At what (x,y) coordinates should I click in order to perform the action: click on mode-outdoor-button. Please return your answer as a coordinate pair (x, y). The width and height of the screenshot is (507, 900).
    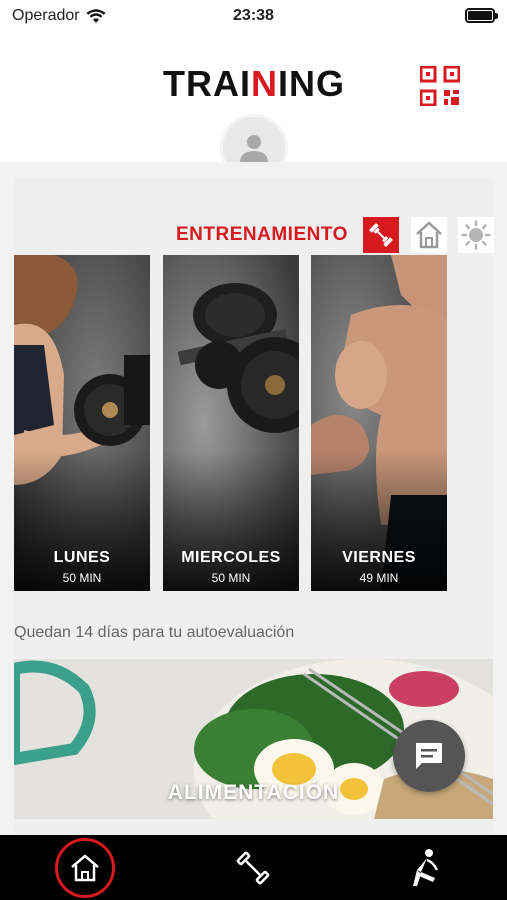
    Looking at the image, I should click on (476, 235).